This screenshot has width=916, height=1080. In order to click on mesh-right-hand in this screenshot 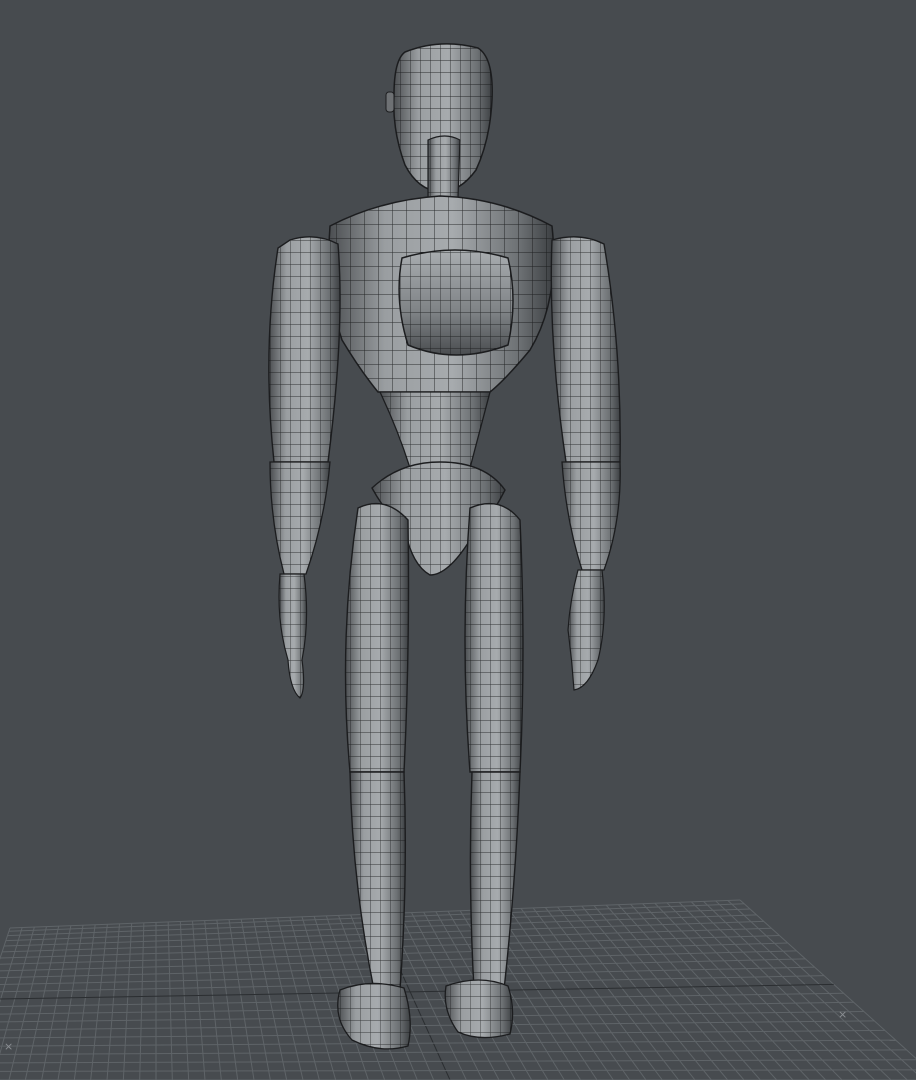, I will do `click(586, 630)`.